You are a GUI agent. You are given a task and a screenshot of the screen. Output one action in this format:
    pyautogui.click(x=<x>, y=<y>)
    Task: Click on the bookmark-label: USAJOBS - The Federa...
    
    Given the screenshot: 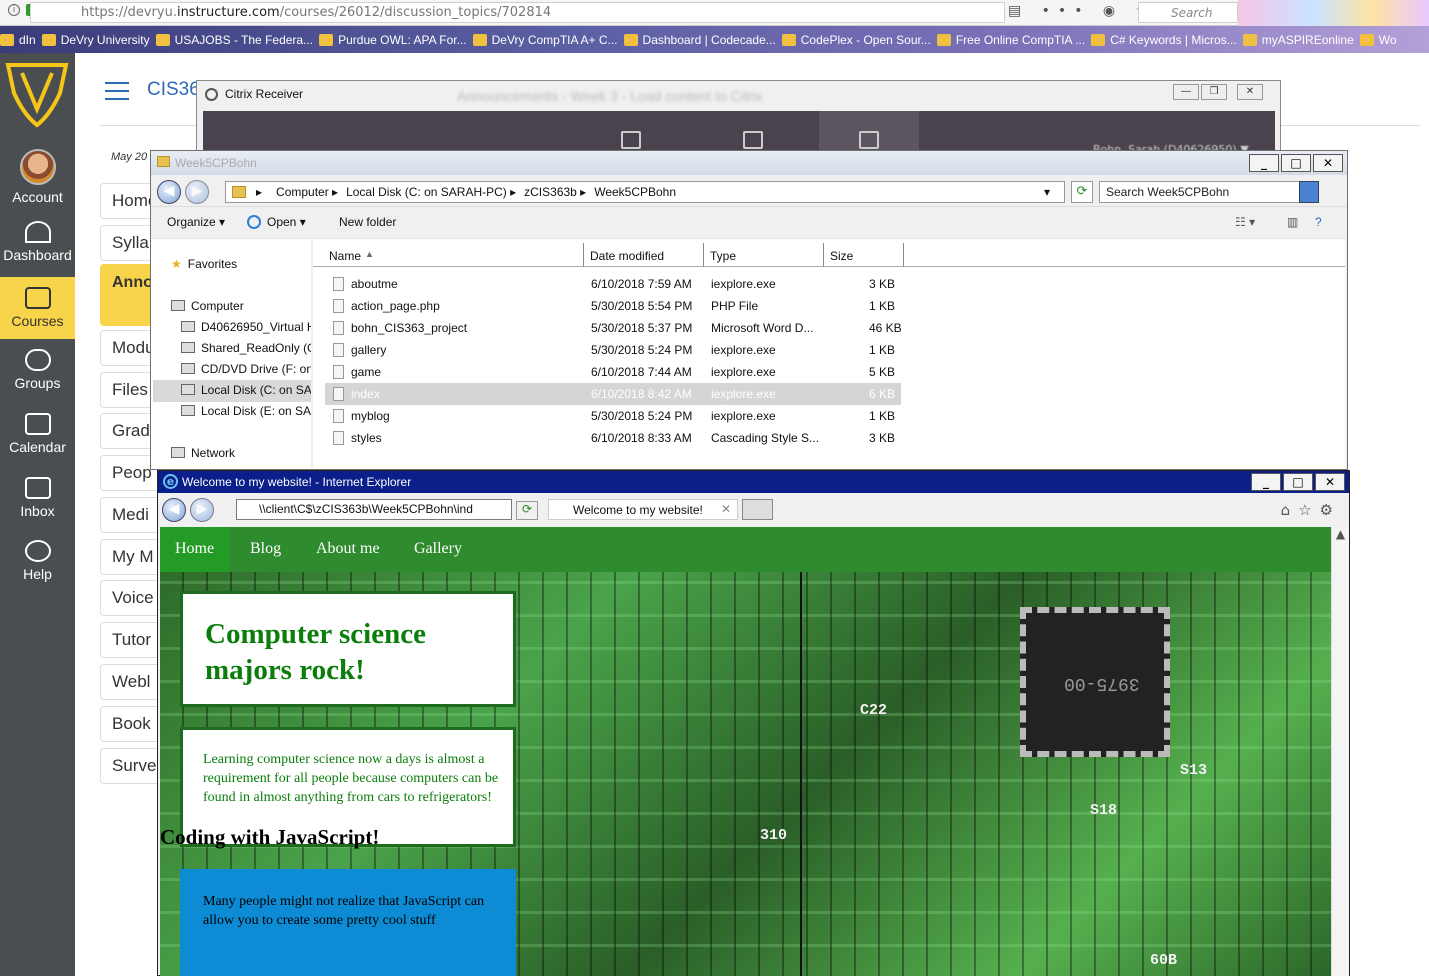 What is the action you would take?
    pyautogui.click(x=244, y=40)
    